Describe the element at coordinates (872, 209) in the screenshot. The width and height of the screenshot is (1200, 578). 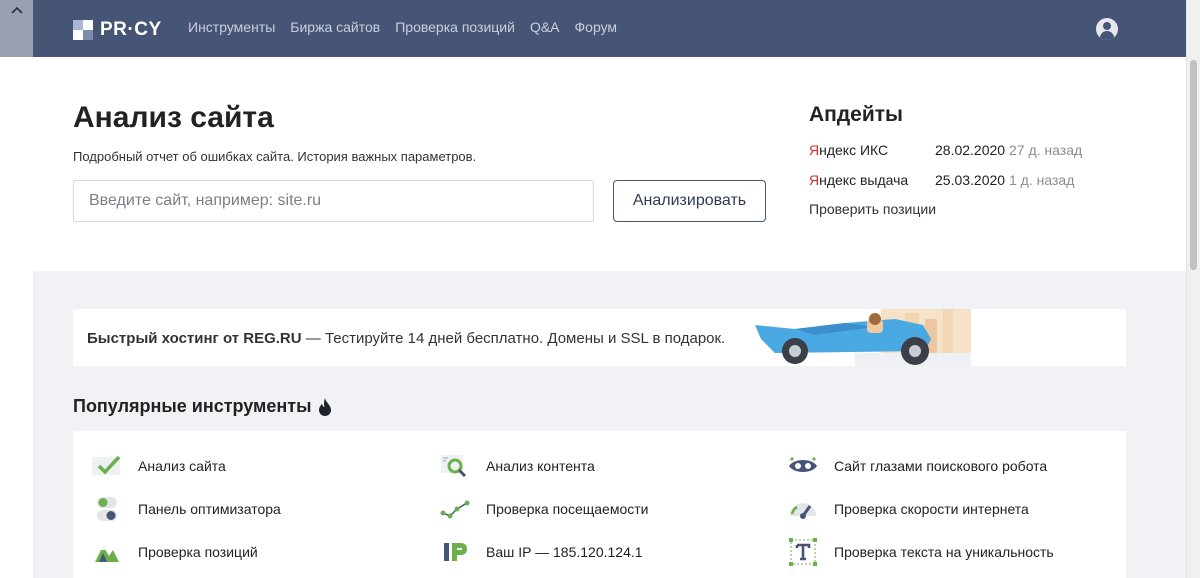
I see `check-positions-link: Проверить позиции` at that location.